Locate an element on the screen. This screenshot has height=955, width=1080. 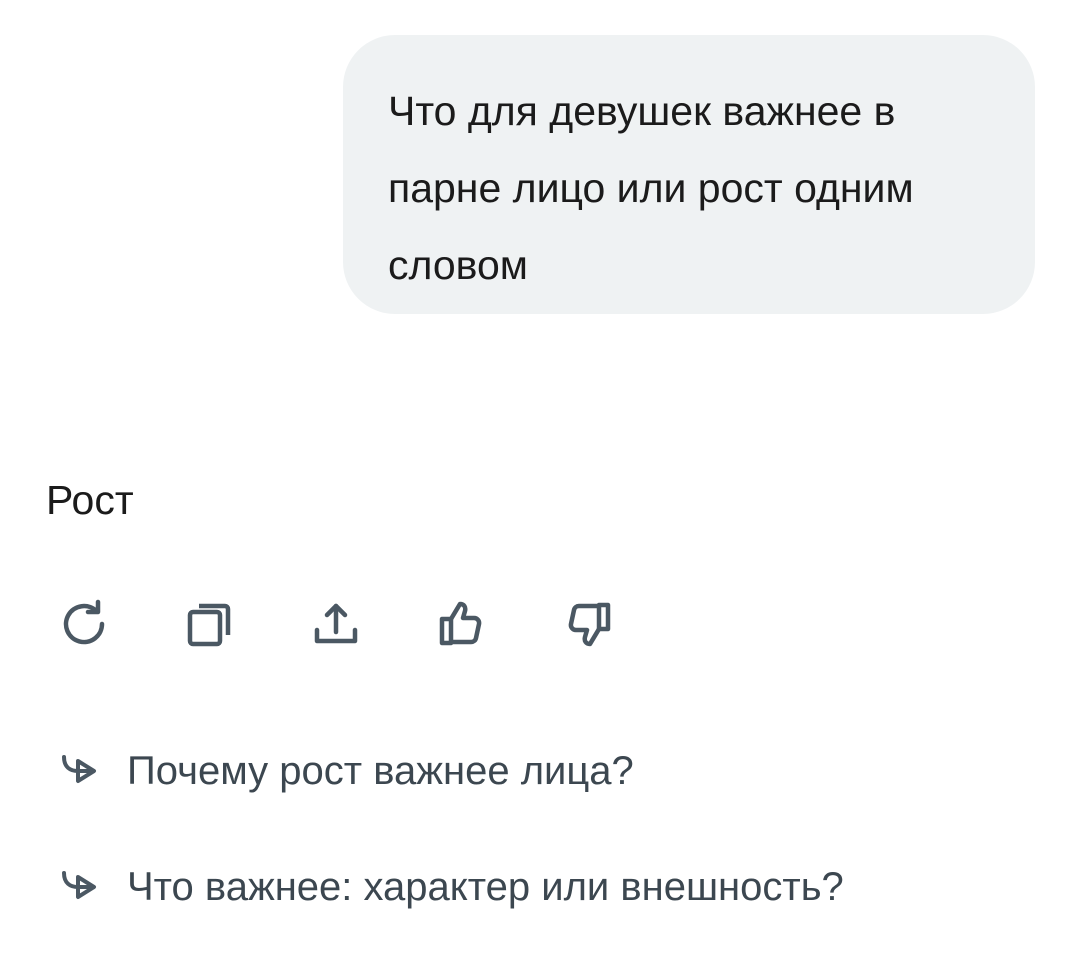
thumbs-up-icon is located at coordinates (460, 623).